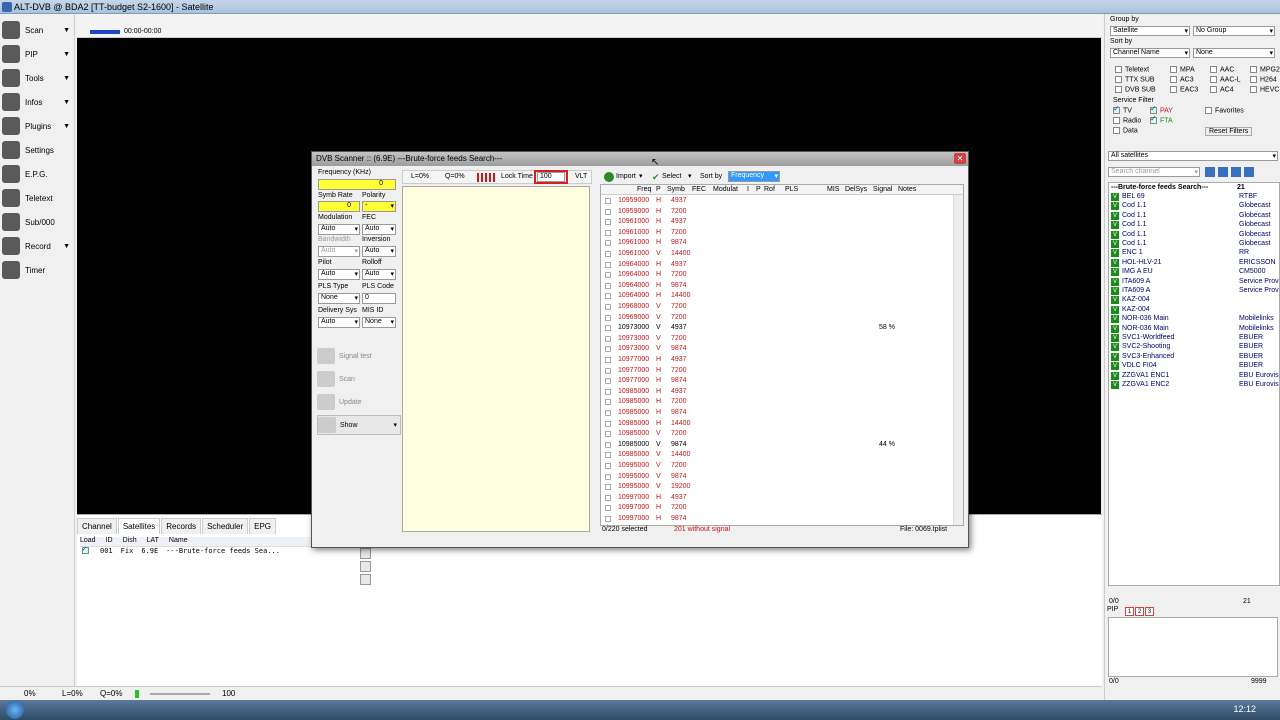 The height and width of the screenshot is (720, 1280). What do you see at coordinates (626, 176) in the screenshot?
I see `import-button: Import` at bounding box center [626, 176].